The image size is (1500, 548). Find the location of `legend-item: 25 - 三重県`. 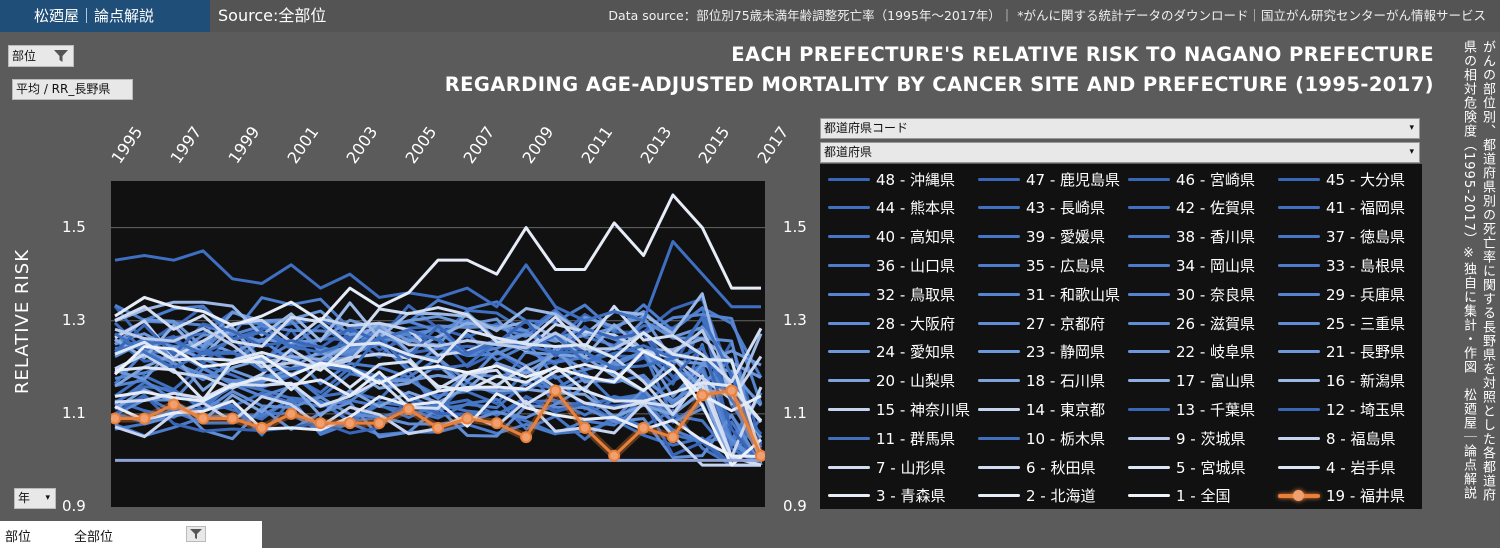

legend-item: 25 - 三重県 is located at coordinates (1341, 323).